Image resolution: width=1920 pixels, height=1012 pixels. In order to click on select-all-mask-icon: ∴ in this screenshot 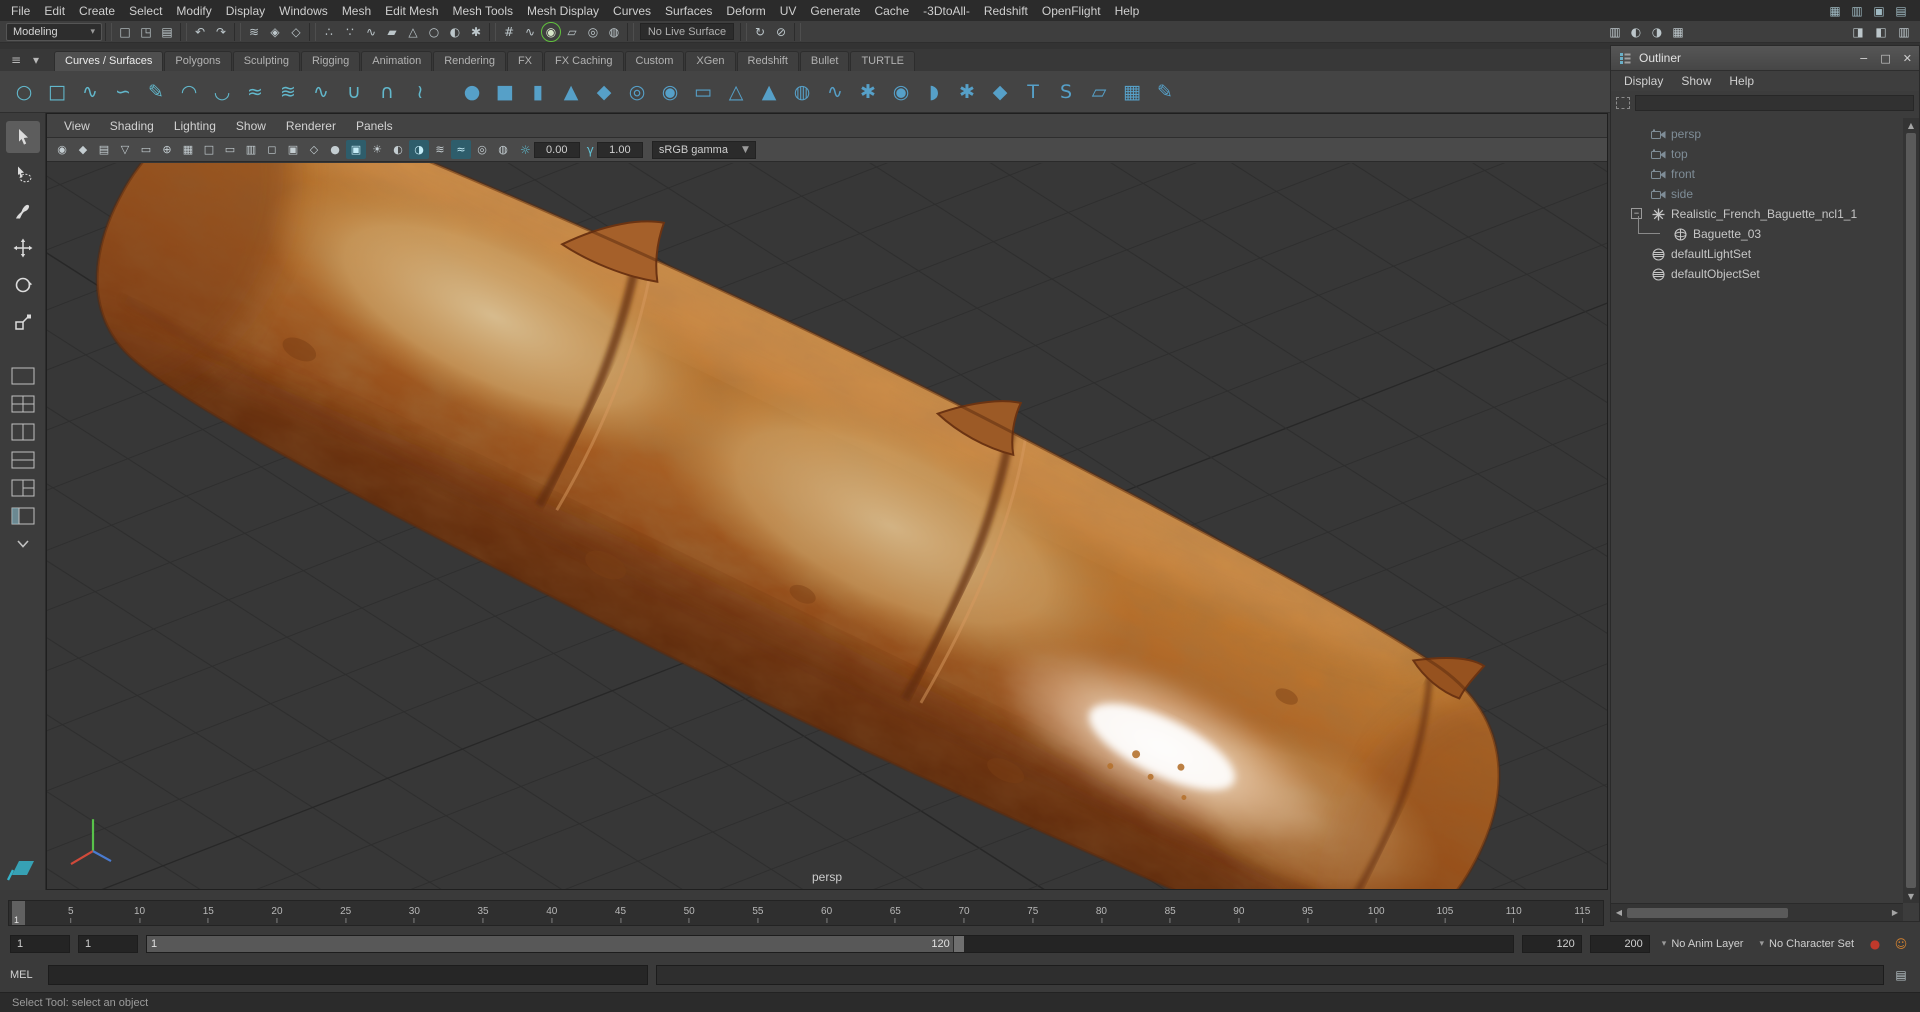, I will do `click(329, 32)`.